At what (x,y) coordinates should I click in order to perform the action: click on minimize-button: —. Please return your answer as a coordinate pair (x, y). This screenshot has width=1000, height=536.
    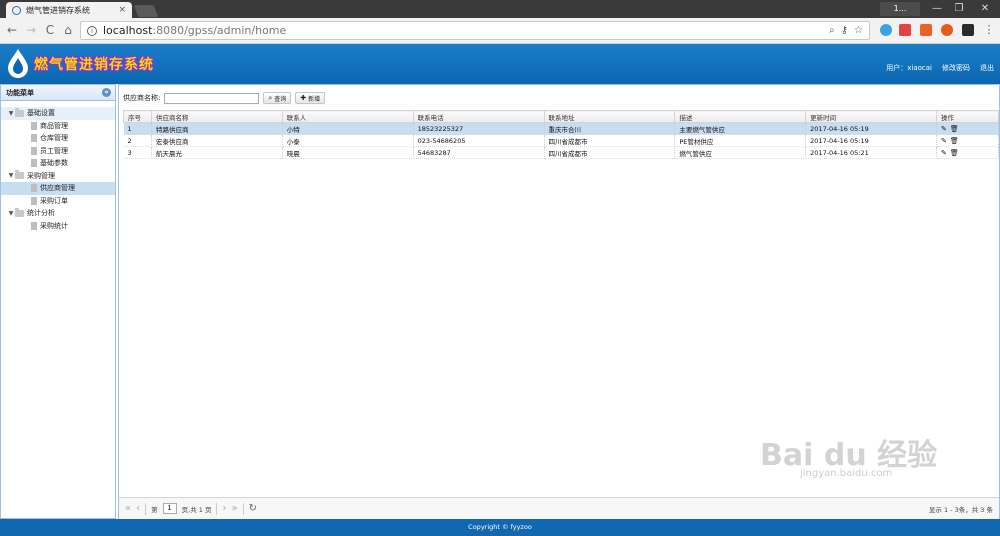
    Looking at the image, I should click on (937, 9).